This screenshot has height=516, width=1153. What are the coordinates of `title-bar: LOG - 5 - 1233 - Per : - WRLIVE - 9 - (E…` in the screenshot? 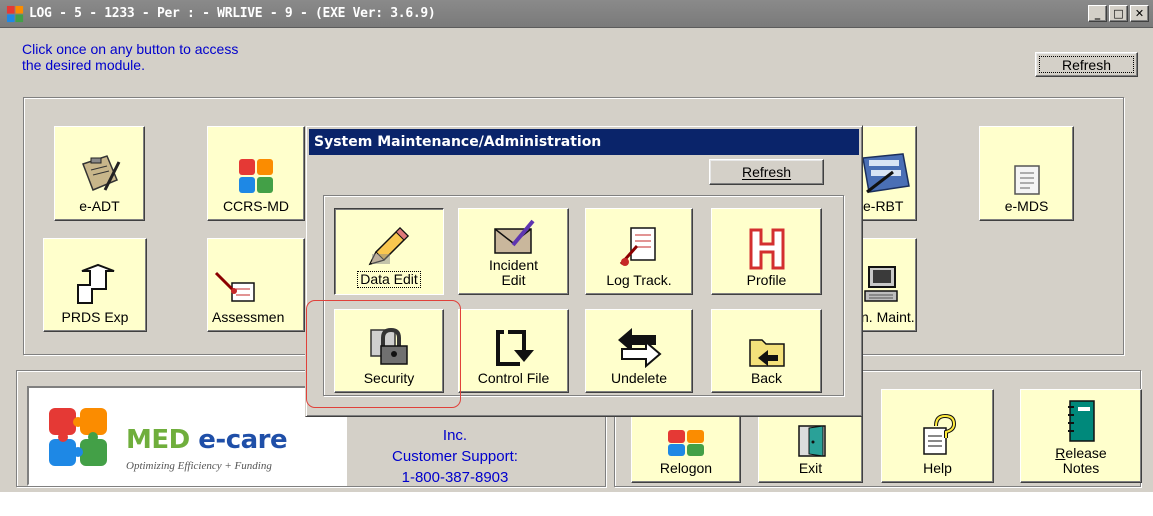 It's located at (576, 14).